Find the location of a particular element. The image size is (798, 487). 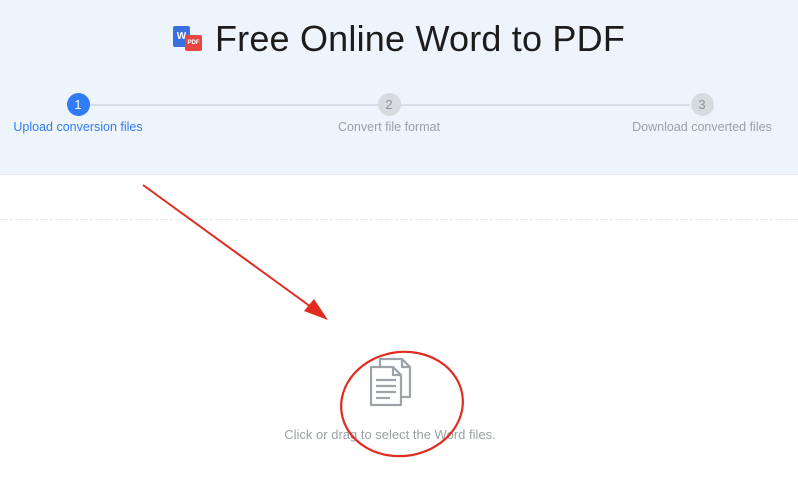

step-number: 1 is located at coordinates (78, 104).